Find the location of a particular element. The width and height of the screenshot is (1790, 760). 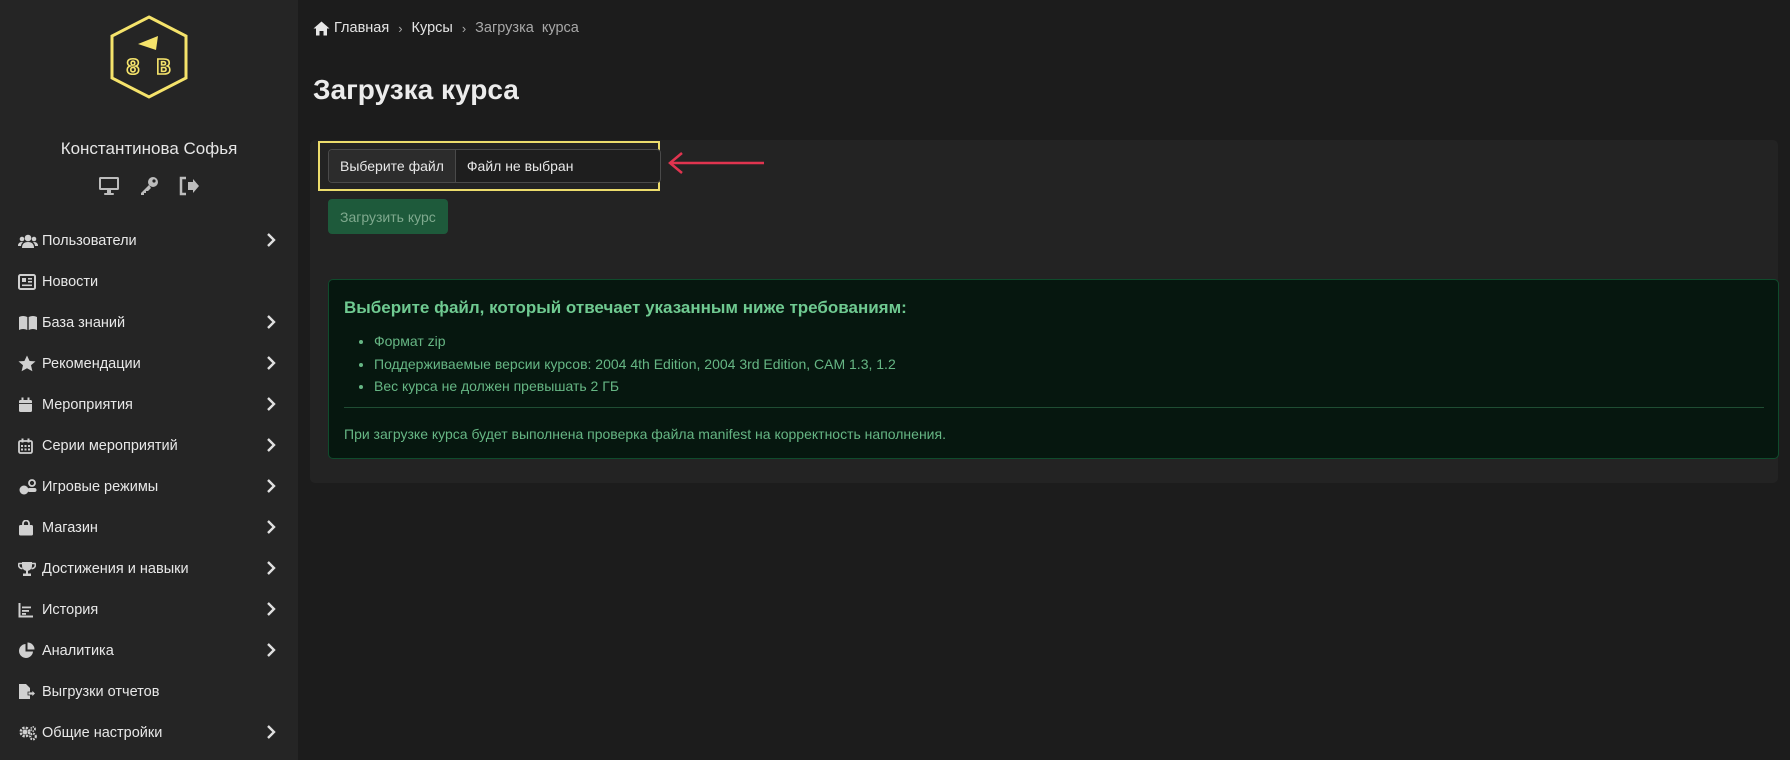

logout-icon is located at coordinates (189, 186).